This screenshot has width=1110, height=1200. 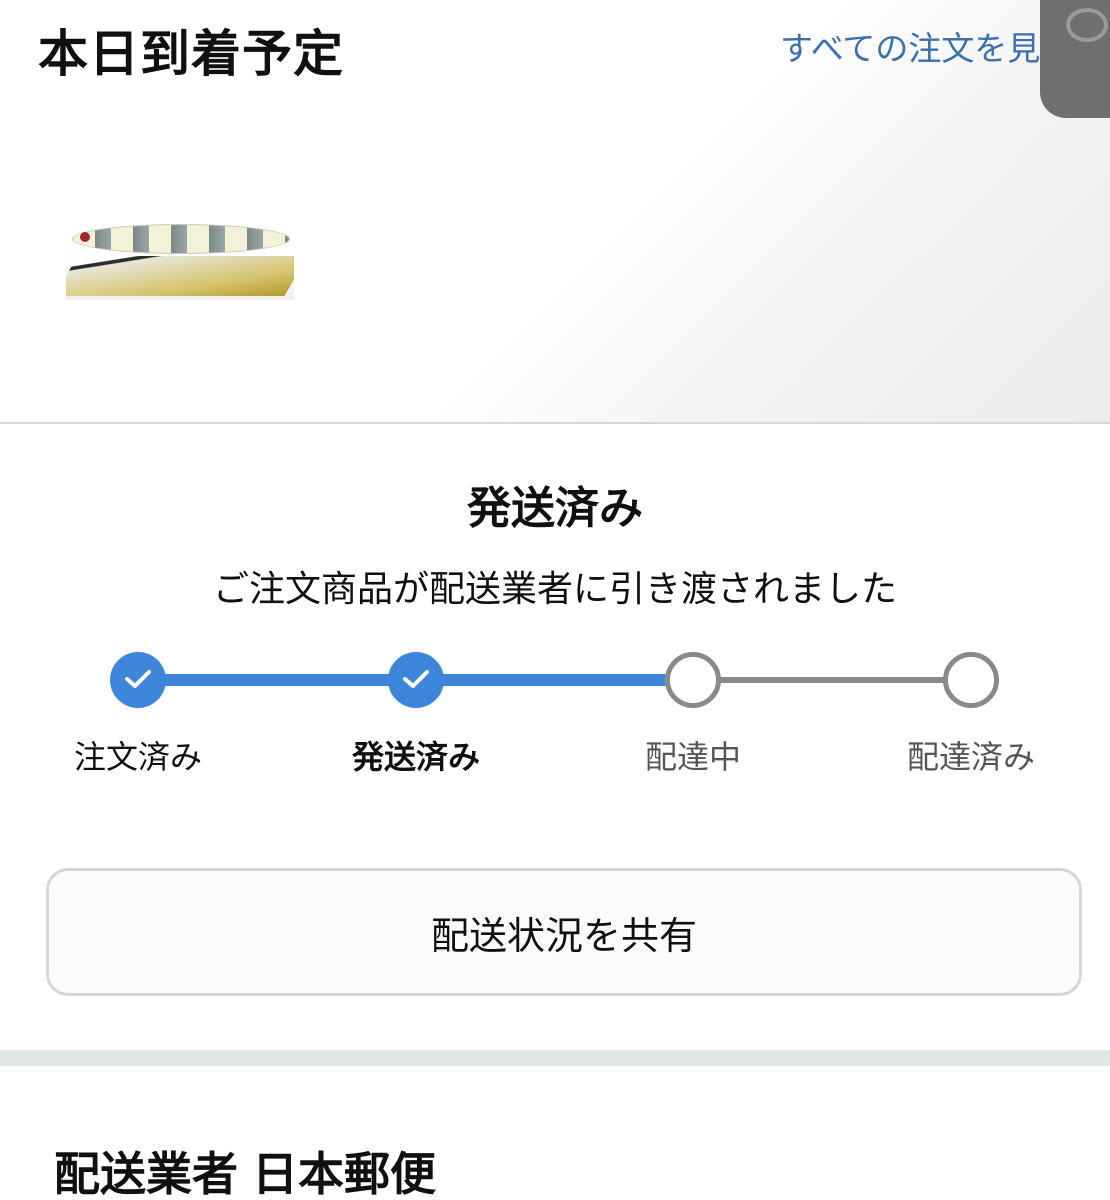 What do you see at coordinates (555, 423) in the screenshot?
I see `section-divider` at bounding box center [555, 423].